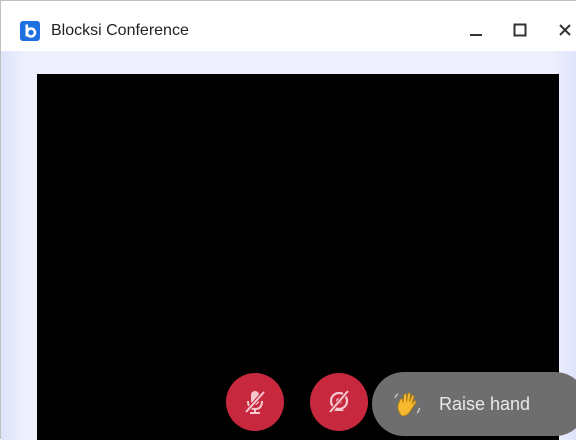 The width and height of the screenshot is (576, 440). What do you see at coordinates (30, 31) in the screenshot?
I see `blocksi-logo-icon` at bounding box center [30, 31].